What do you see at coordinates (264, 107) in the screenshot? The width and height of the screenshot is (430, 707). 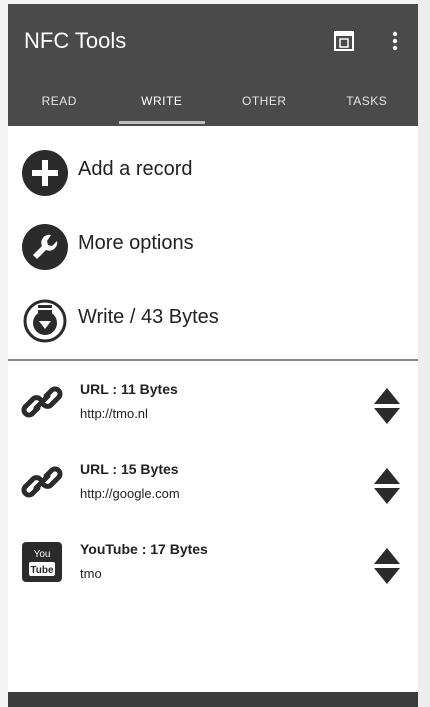 I see `tab-other: OTHER` at bounding box center [264, 107].